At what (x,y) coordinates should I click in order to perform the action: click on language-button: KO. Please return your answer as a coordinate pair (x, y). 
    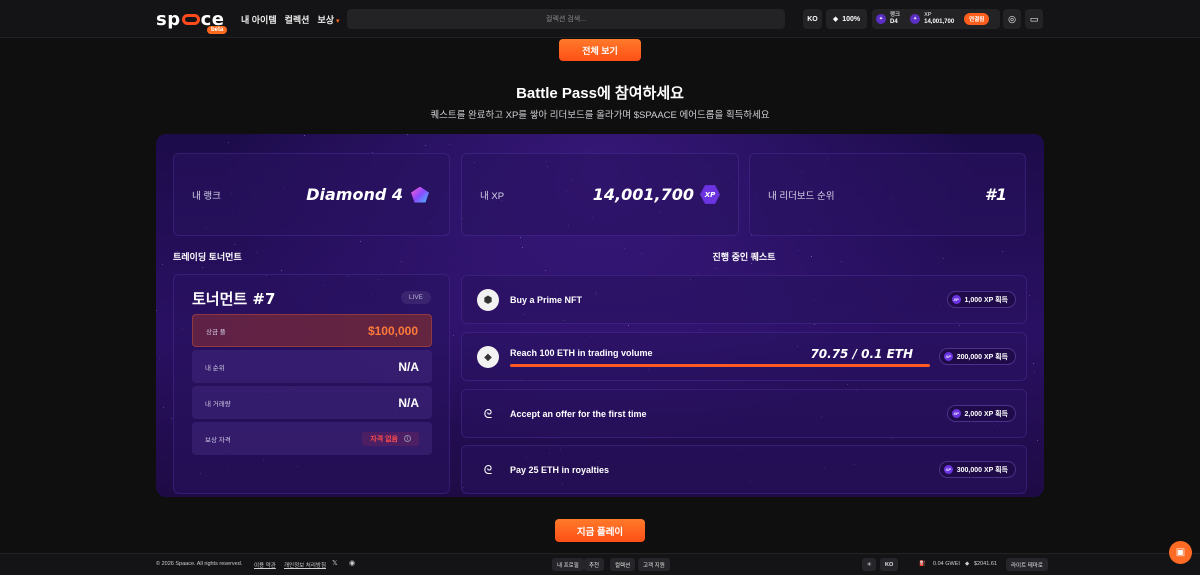
    Looking at the image, I should click on (812, 19).